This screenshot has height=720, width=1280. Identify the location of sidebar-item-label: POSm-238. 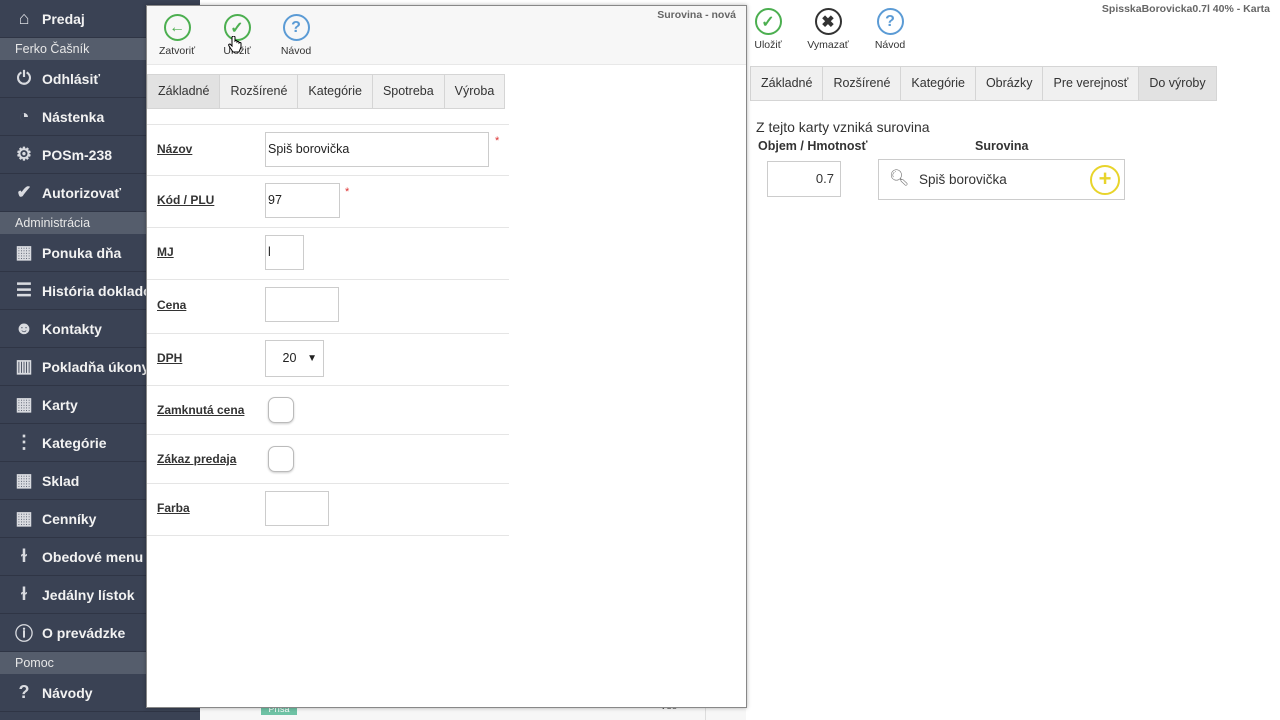
(77, 154).